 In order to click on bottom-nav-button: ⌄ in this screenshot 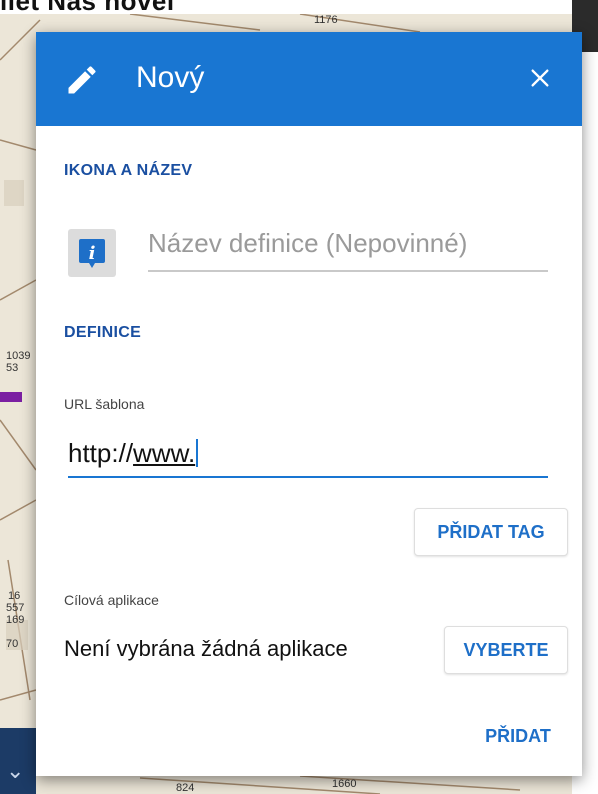, I will do `click(18, 761)`.